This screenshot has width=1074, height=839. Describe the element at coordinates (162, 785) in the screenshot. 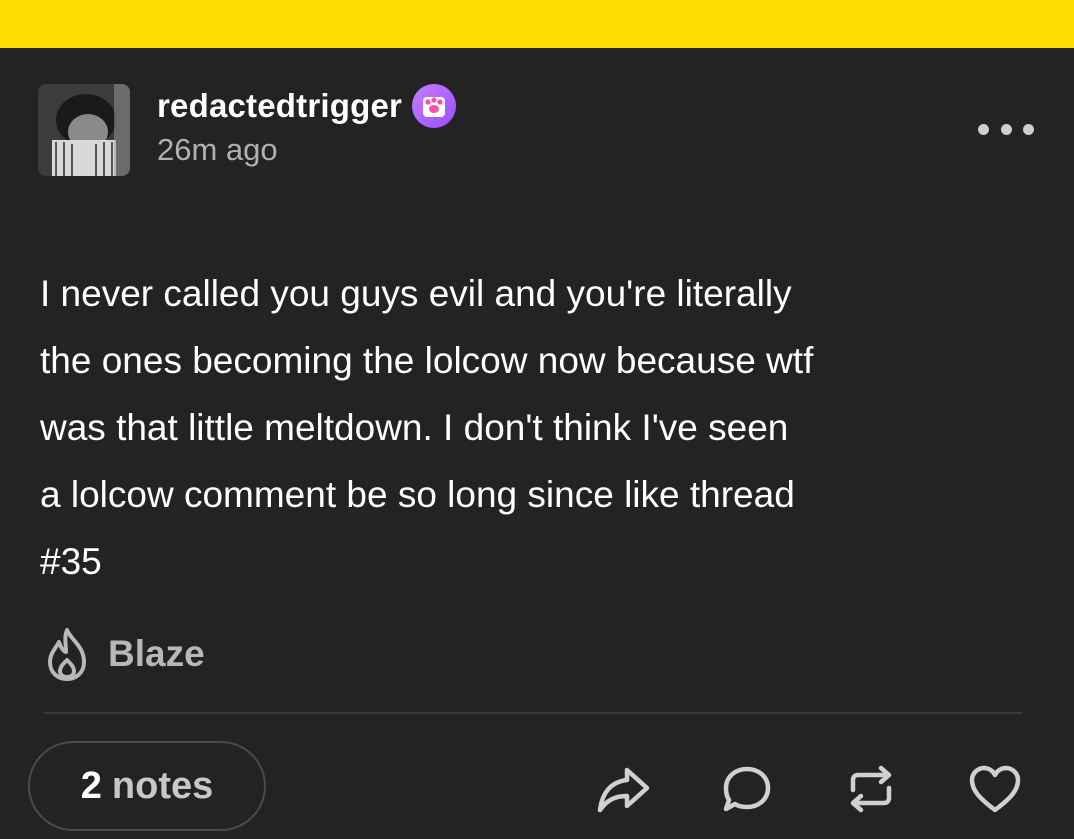

I see `notes-label: notes` at that location.